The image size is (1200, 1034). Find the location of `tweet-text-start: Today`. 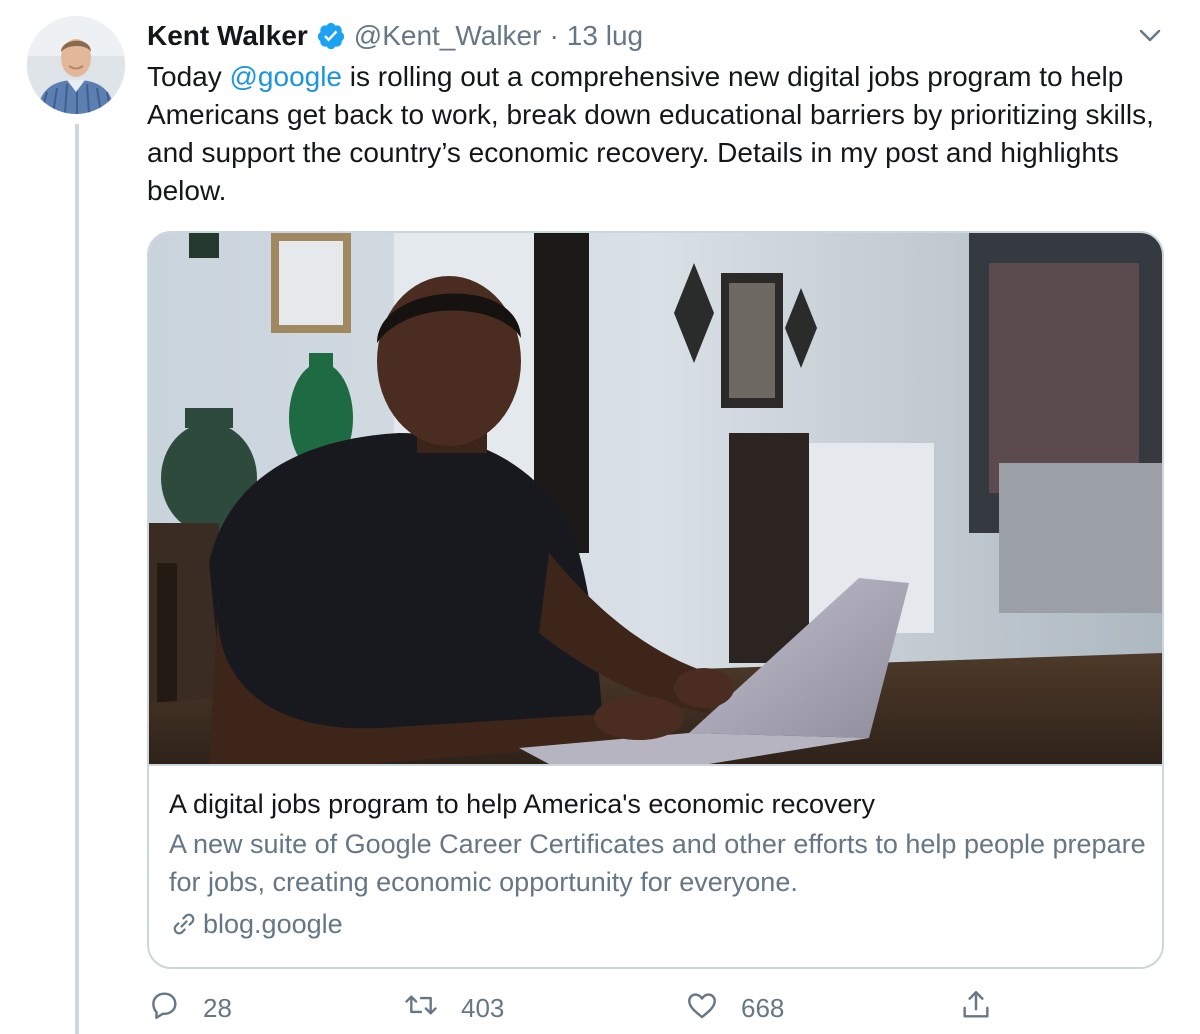

tweet-text-start: Today is located at coordinates (188, 76).